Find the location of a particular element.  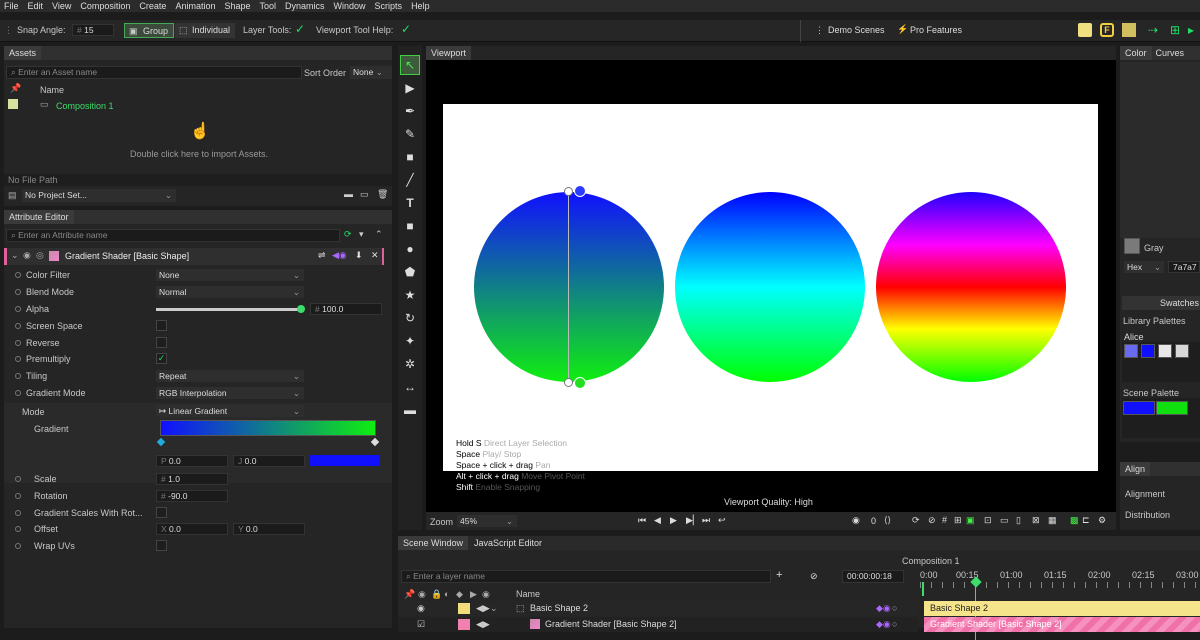

layer-row-basic-shape: ◉ ◀▶ ⌄ ⬚ Basic Shape 2 ◆◉ ○ is located at coordinates (658, 608).